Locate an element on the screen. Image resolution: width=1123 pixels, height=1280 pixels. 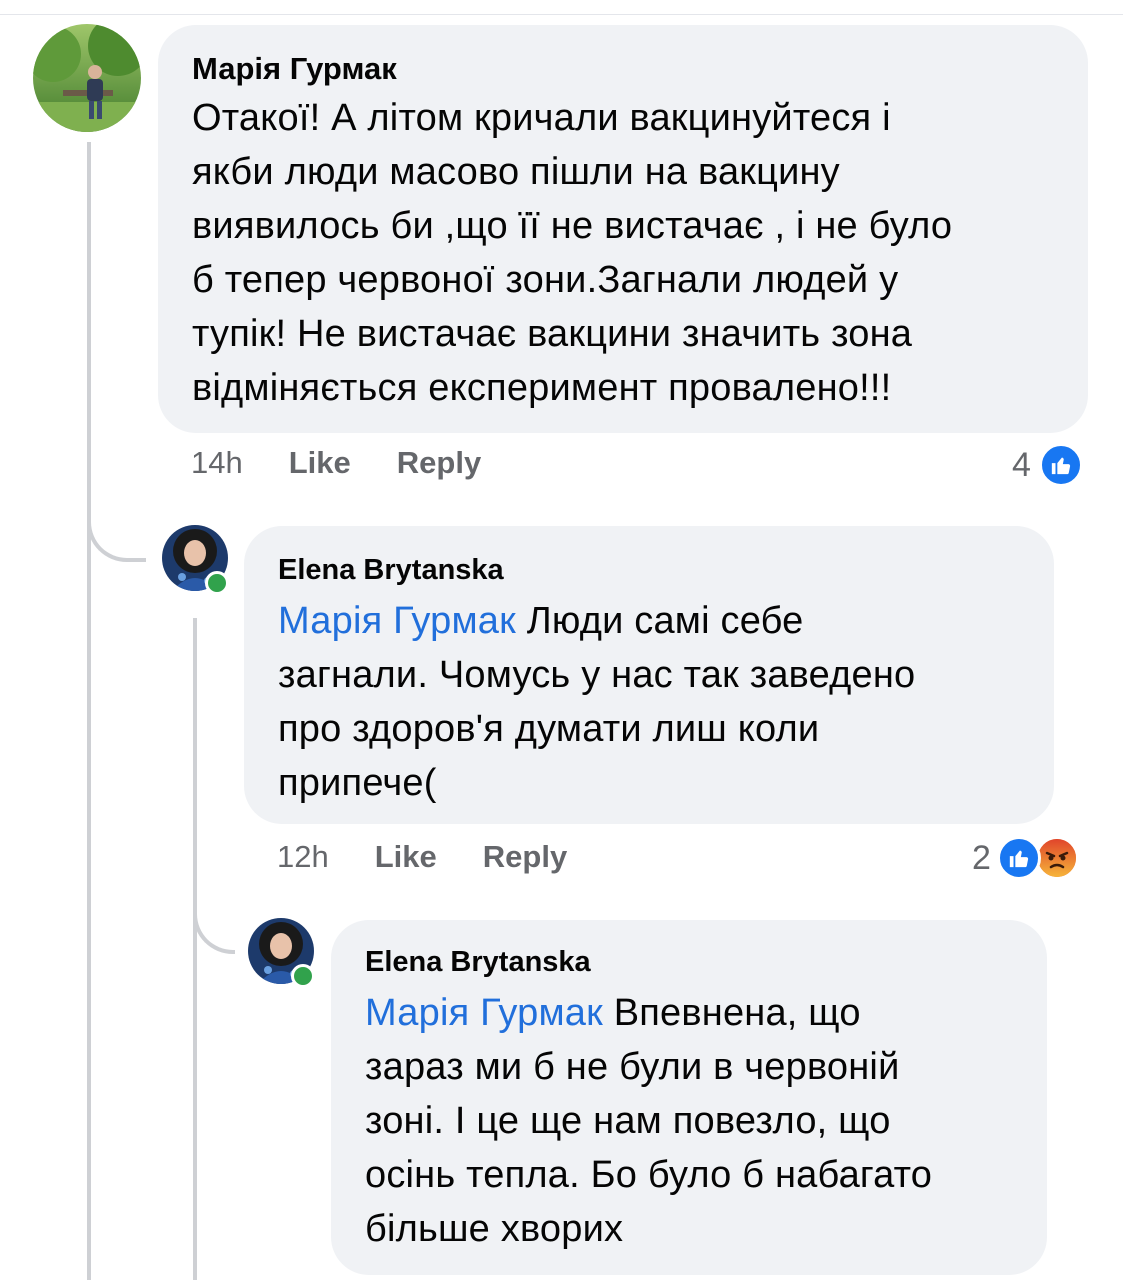
reaction-summary: 2 is located at coordinates (1025, 858).